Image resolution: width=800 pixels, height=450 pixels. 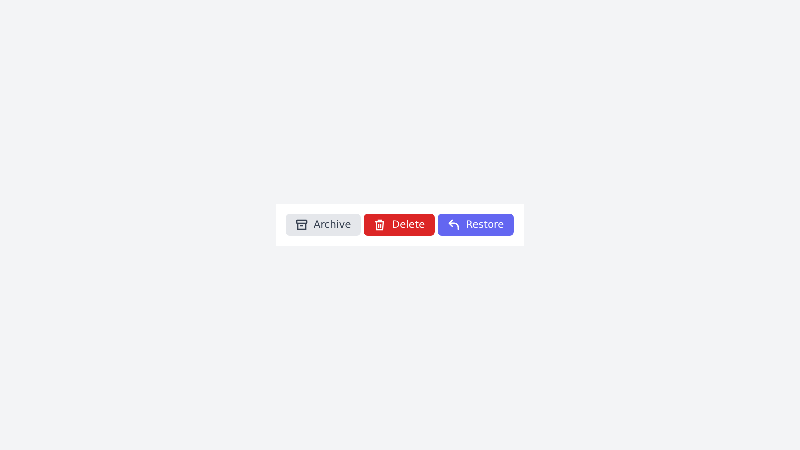 What do you see at coordinates (324, 225) in the screenshot?
I see `archive-button: Archive` at bounding box center [324, 225].